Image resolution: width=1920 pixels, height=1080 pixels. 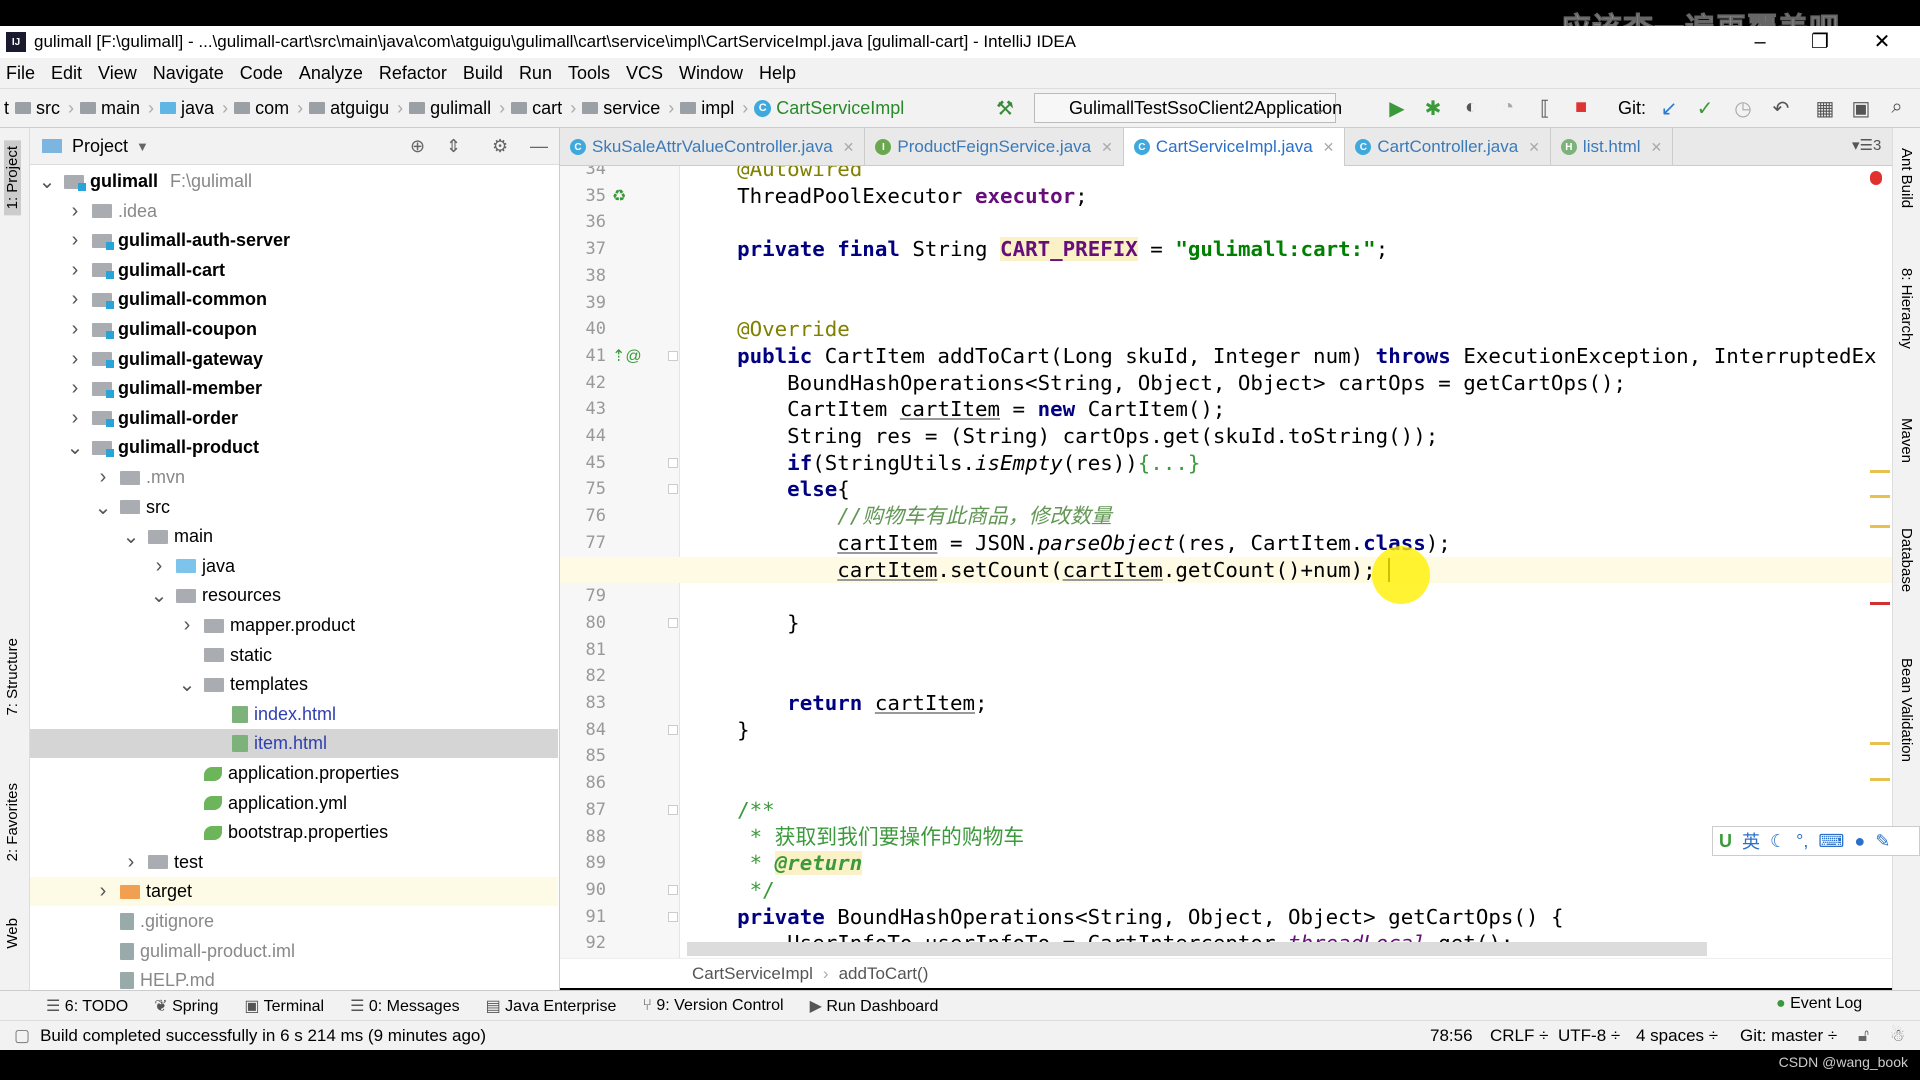 I want to click on tree-item-main: ⌄ main, so click(x=294, y=536).